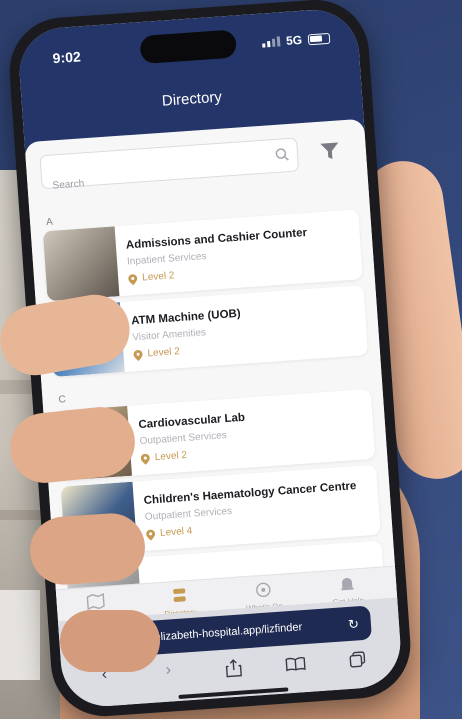 This screenshot has width=462, height=719. Describe the element at coordinates (169, 164) in the screenshot. I see `search-input: Search` at that location.